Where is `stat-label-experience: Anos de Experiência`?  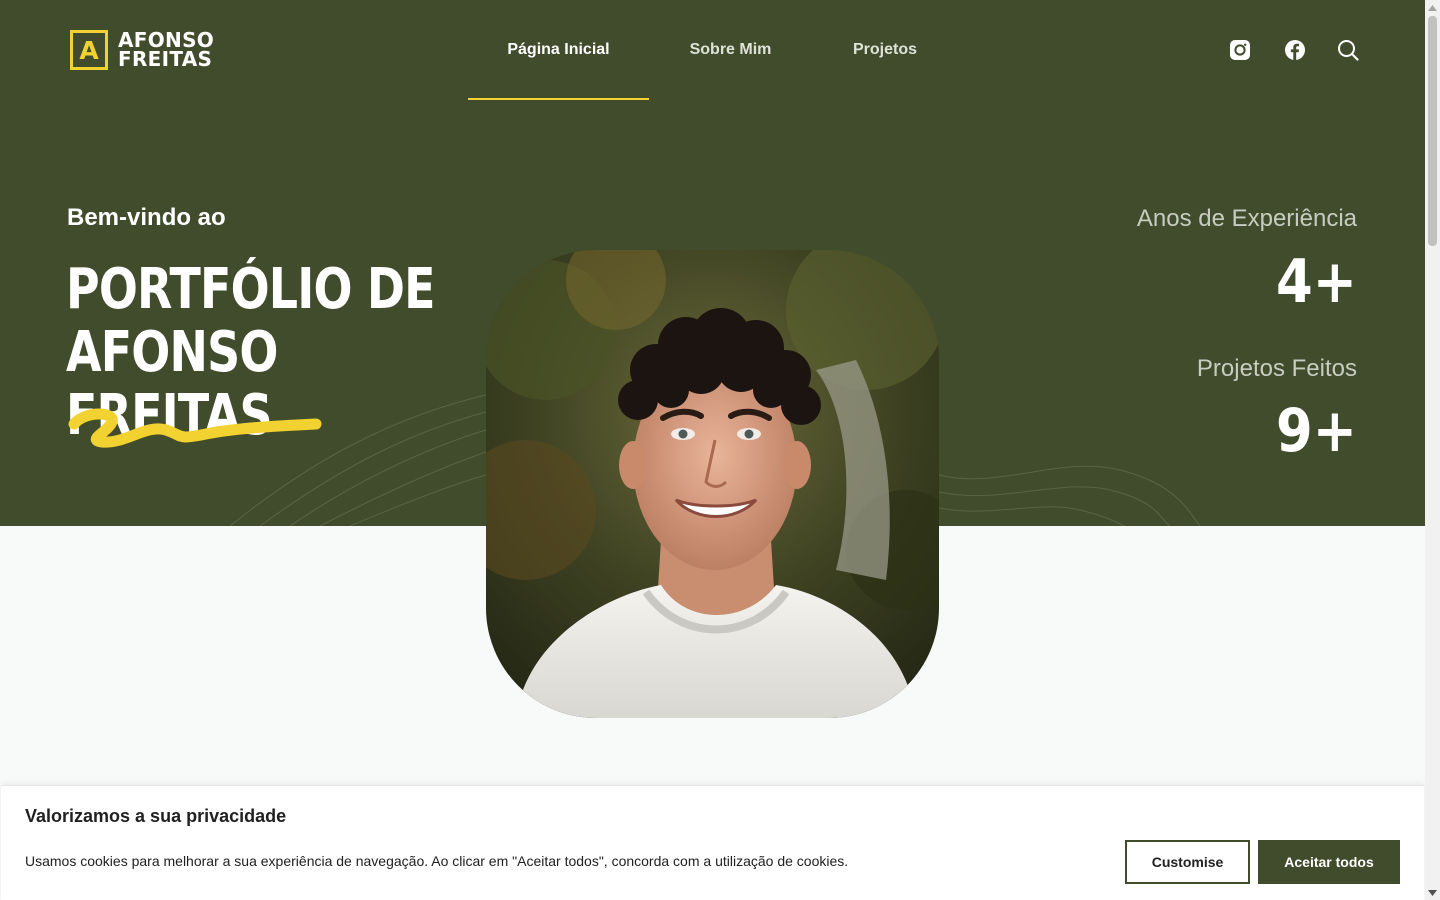
stat-label-experience: Anos de Experiência is located at coordinates (1246, 218).